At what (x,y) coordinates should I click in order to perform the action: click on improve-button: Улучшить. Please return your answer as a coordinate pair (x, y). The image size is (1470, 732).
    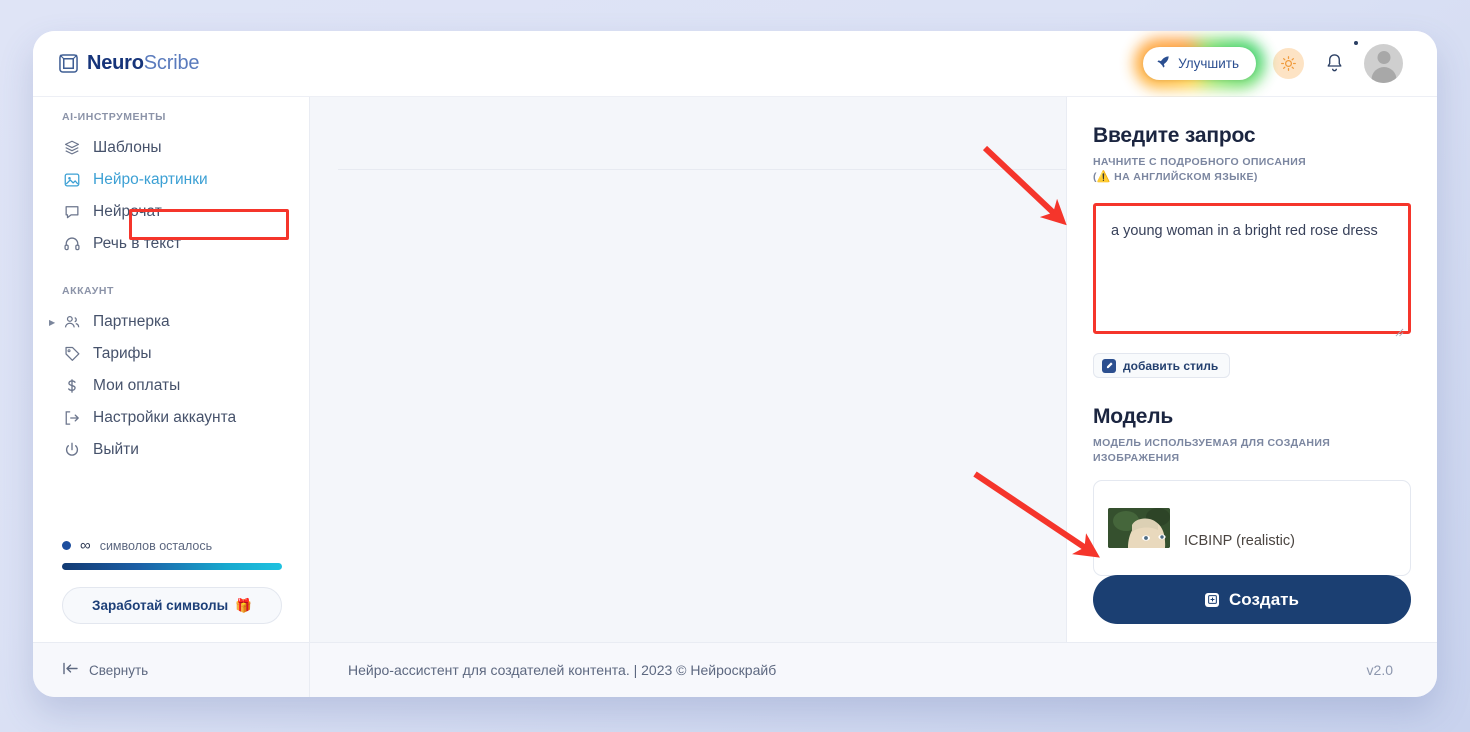
    Looking at the image, I should click on (1199, 63).